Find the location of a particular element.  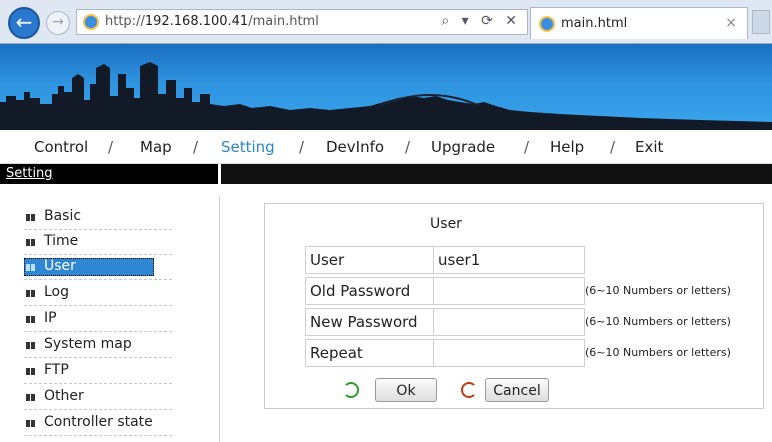

sidebar-item-label: IP is located at coordinates (50, 318).